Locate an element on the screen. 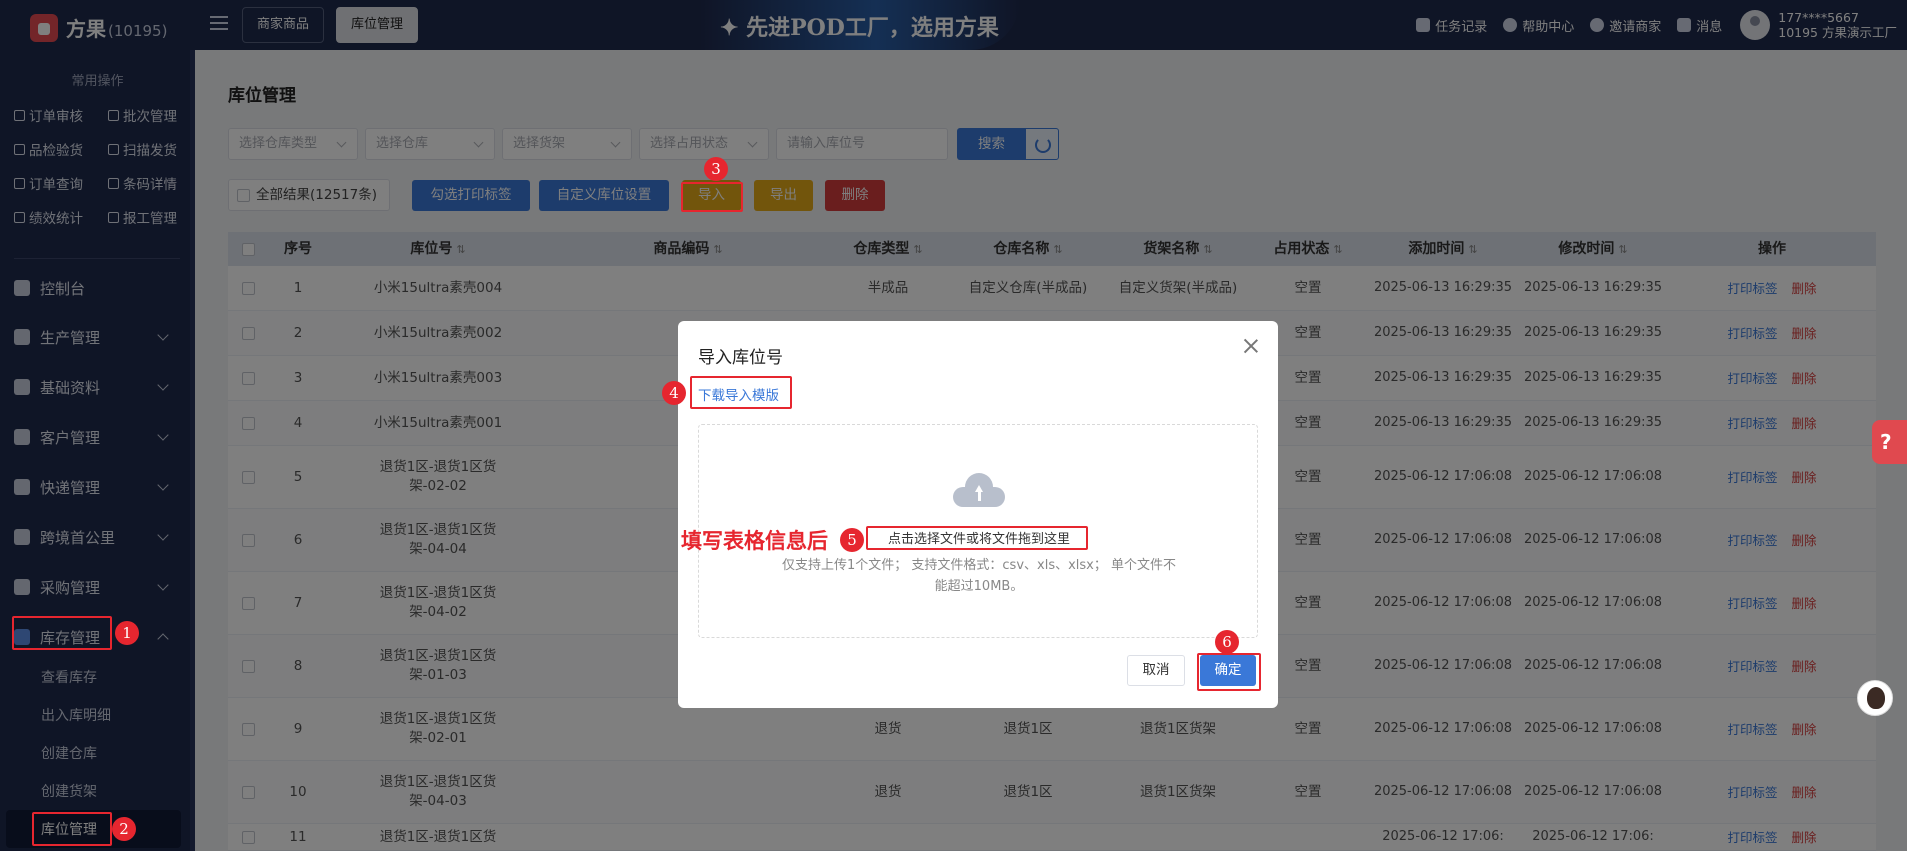 Image resolution: width=1907 pixels, height=851 pixels. annotation-step-2: 2 is located at coordinates (124, 829).